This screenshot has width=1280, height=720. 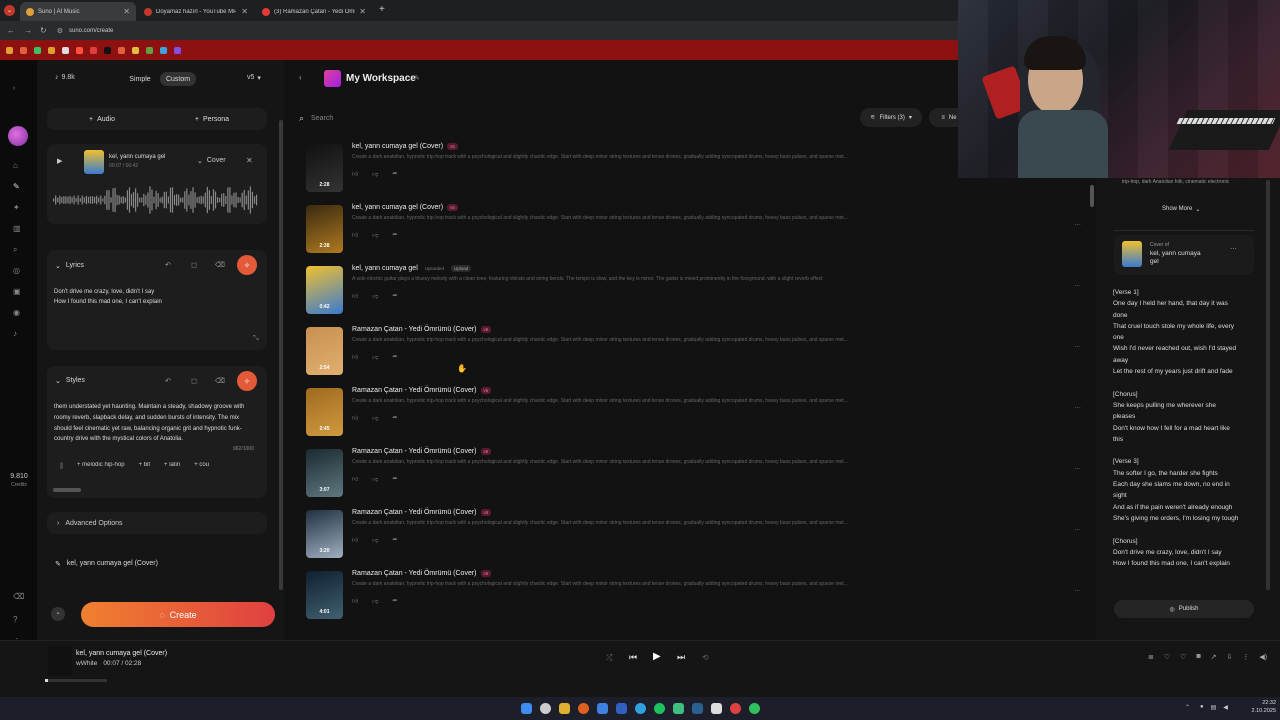 What do you see at coordinates (67, 490) in the screenshot?
I see `scroll-thumb` at bounding box center [67, 490].